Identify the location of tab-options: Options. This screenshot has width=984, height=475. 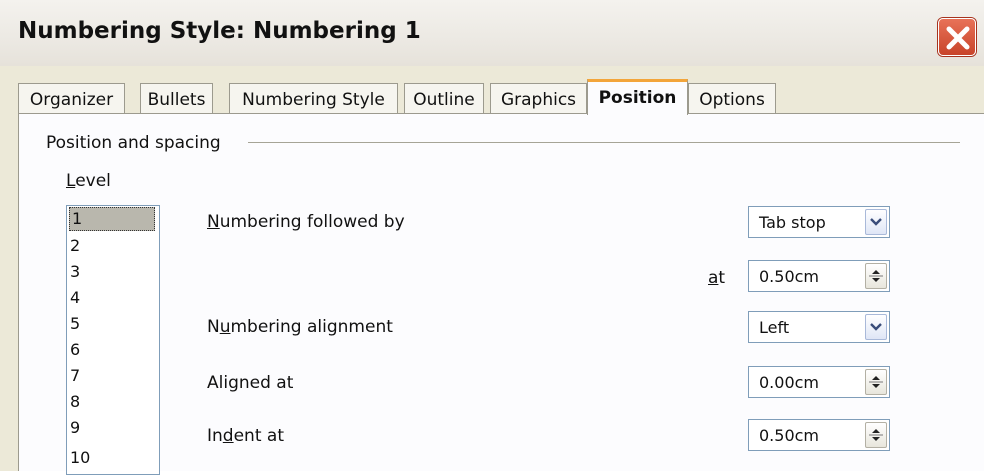
(732, 98).